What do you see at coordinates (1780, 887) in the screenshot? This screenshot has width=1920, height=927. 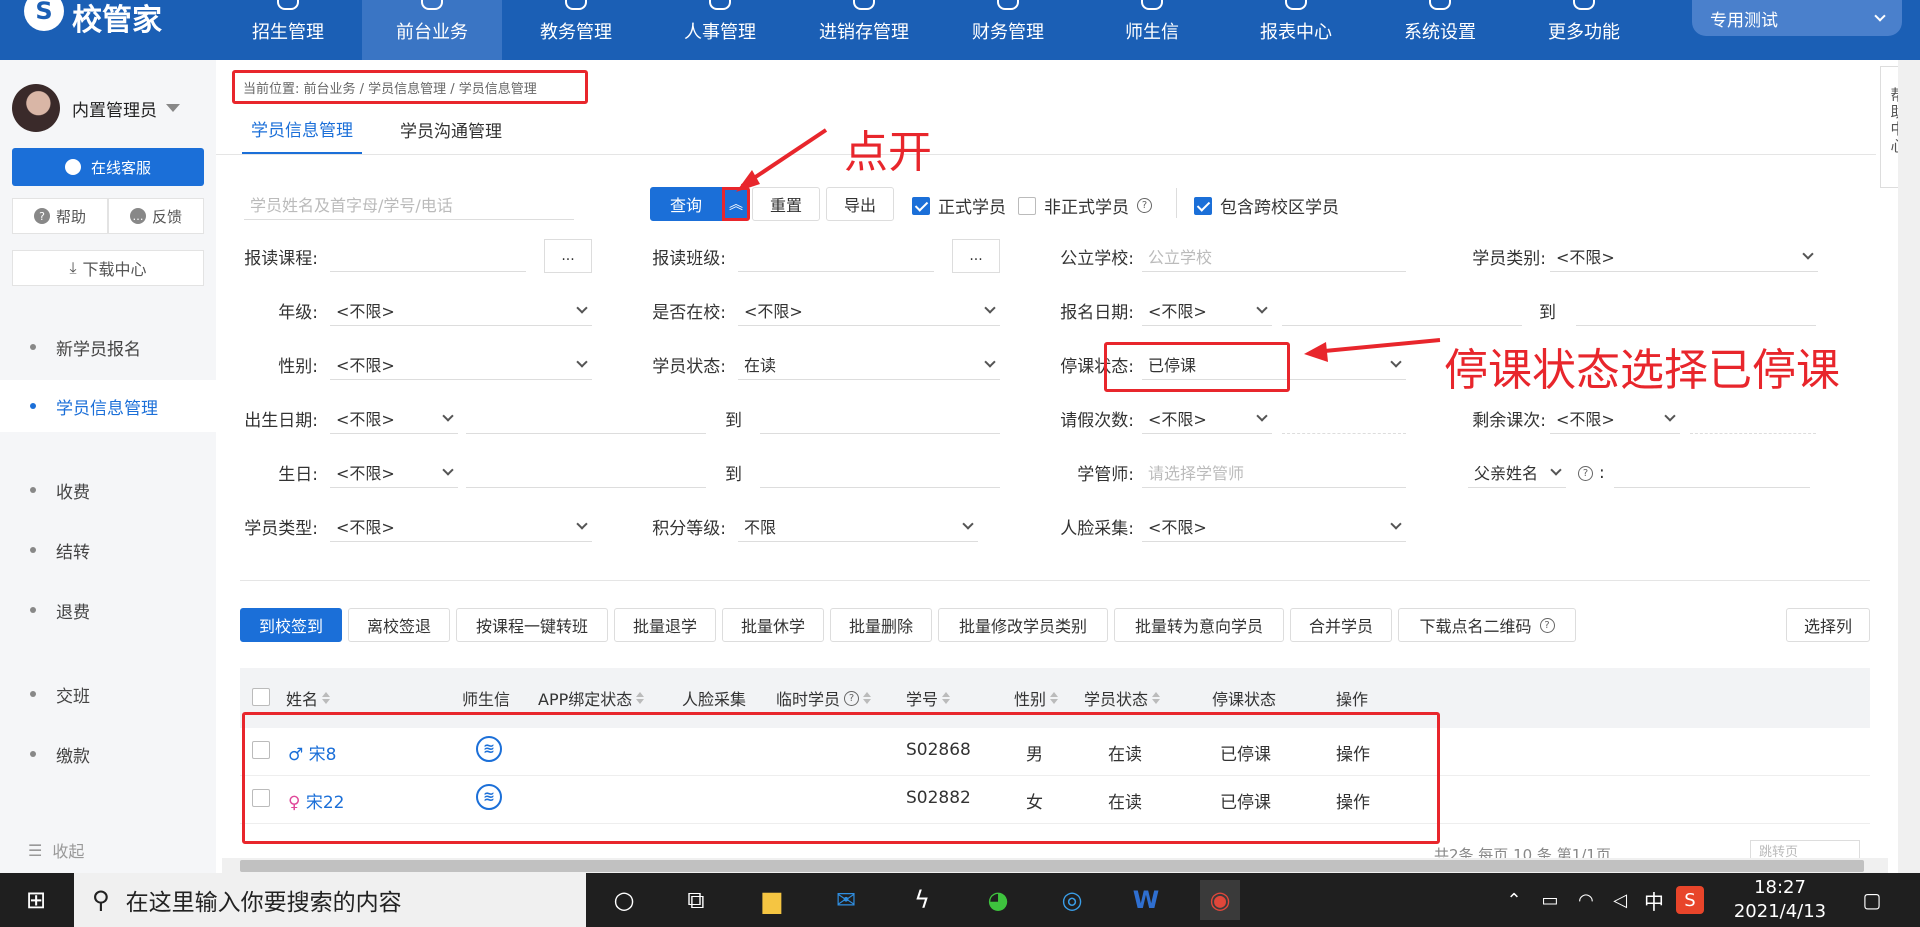 I see `clock-time: 18:27` at bounding box center [1780, 887].